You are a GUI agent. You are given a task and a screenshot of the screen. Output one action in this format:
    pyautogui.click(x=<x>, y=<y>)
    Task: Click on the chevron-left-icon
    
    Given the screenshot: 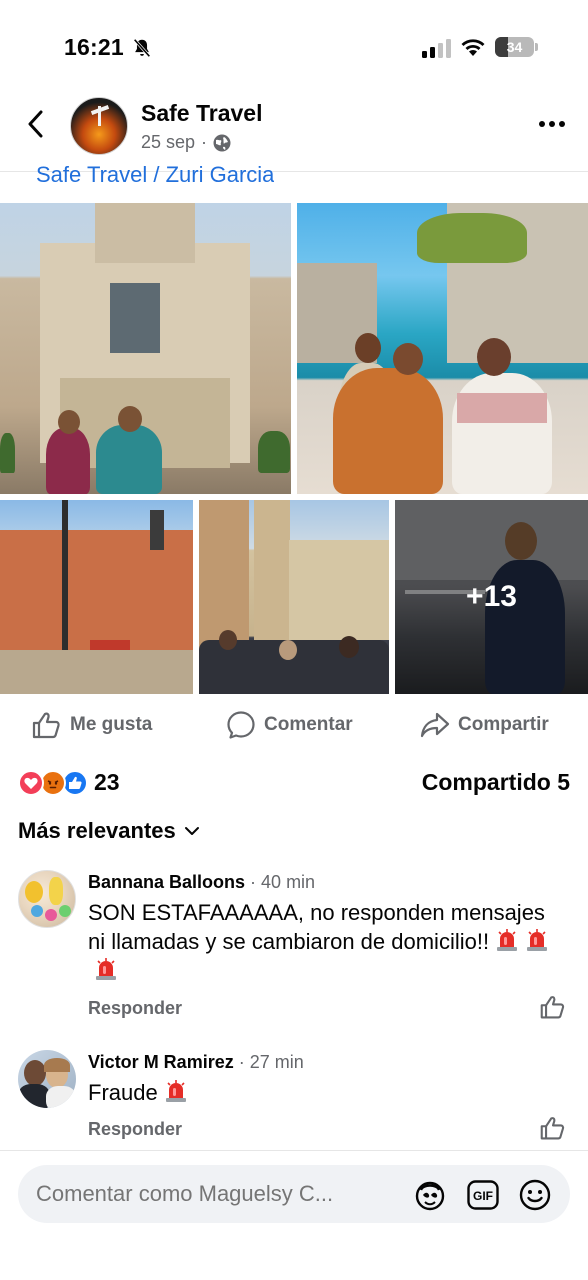 What is the action you would take?
    pyautogui.click(x=35, y=124)
    